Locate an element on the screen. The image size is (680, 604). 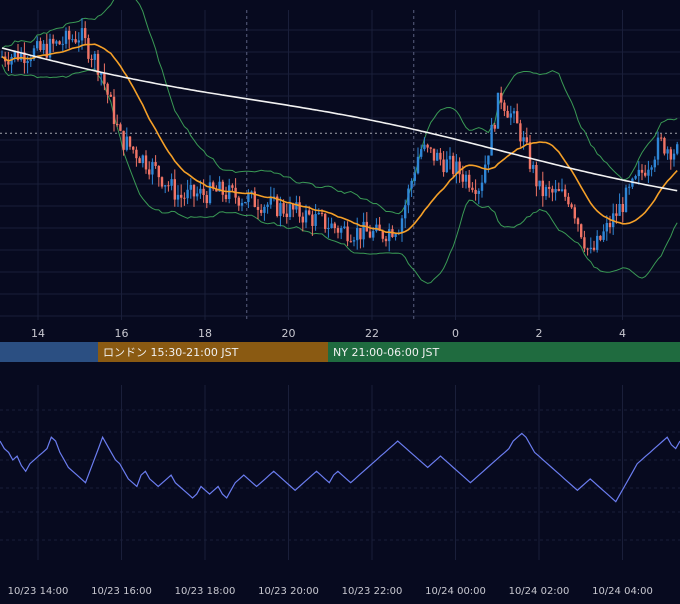
session-label: NY 21:00-06:00 JST is located at coordinates (386, 352).